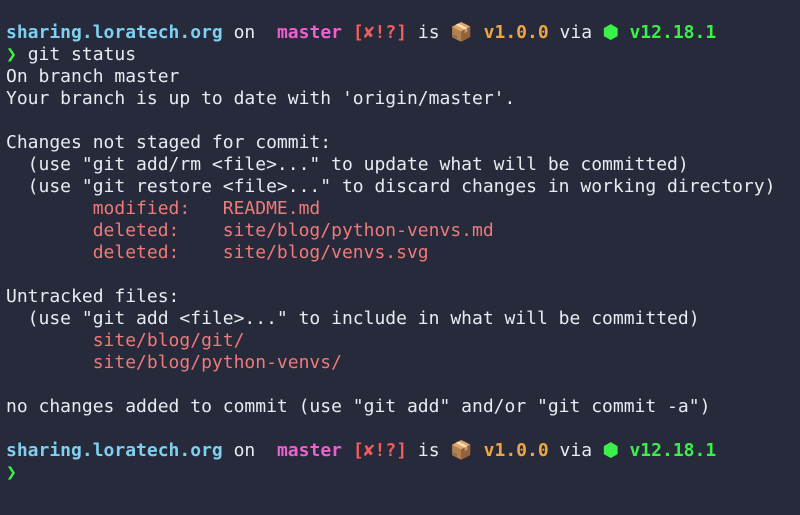 Image resolution: width=800 pixels, height=515 pixels. I want to click on untracked-file-line: site/blog/python-venvs/, so click(174, 362).